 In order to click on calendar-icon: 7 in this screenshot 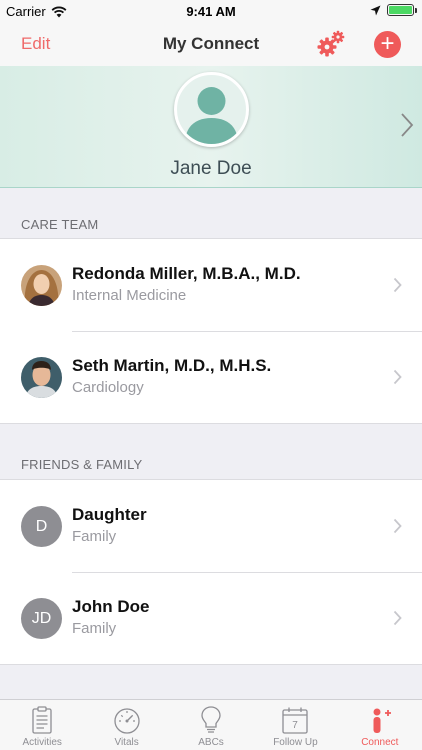, I will do `click(295, 720)`.